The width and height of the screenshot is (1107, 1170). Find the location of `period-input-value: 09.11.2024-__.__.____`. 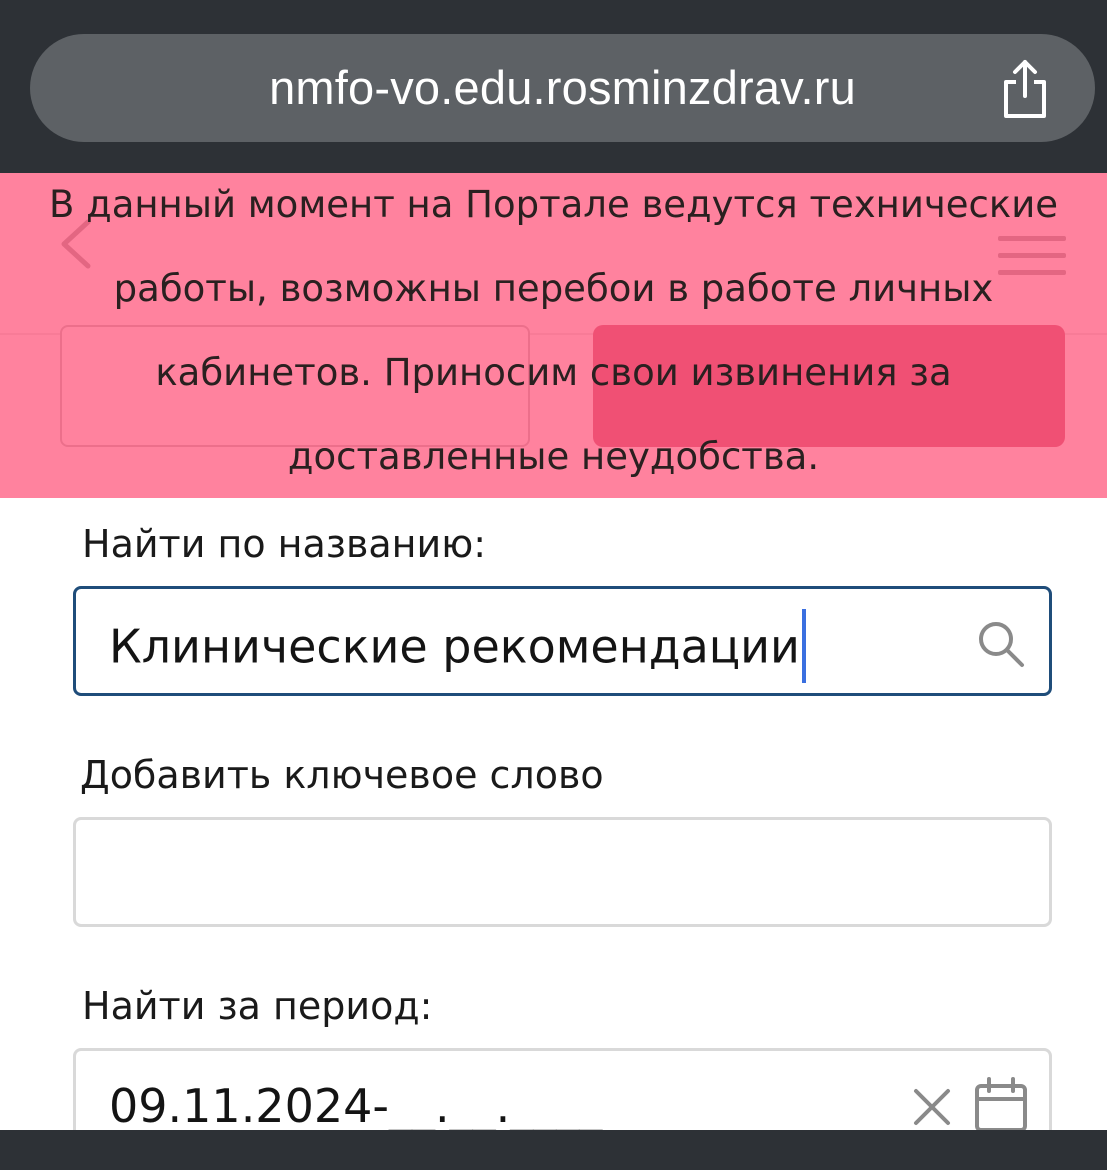

period-input-value: 09.11.2024-__.__.____ is located at coordinates (356, 1106).